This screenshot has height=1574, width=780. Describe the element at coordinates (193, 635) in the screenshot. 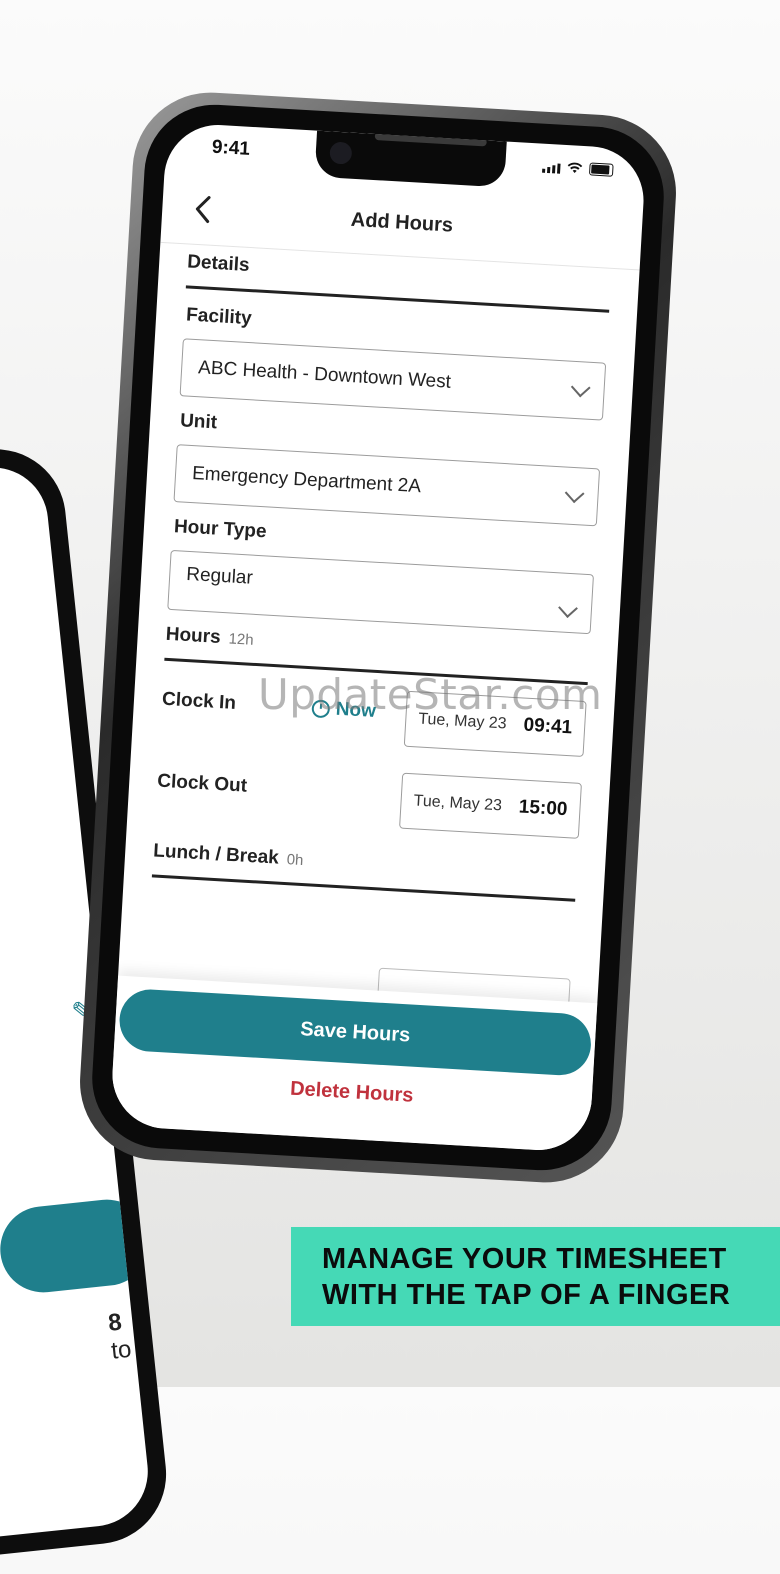

I see `hours-heading: Hours` at that location.